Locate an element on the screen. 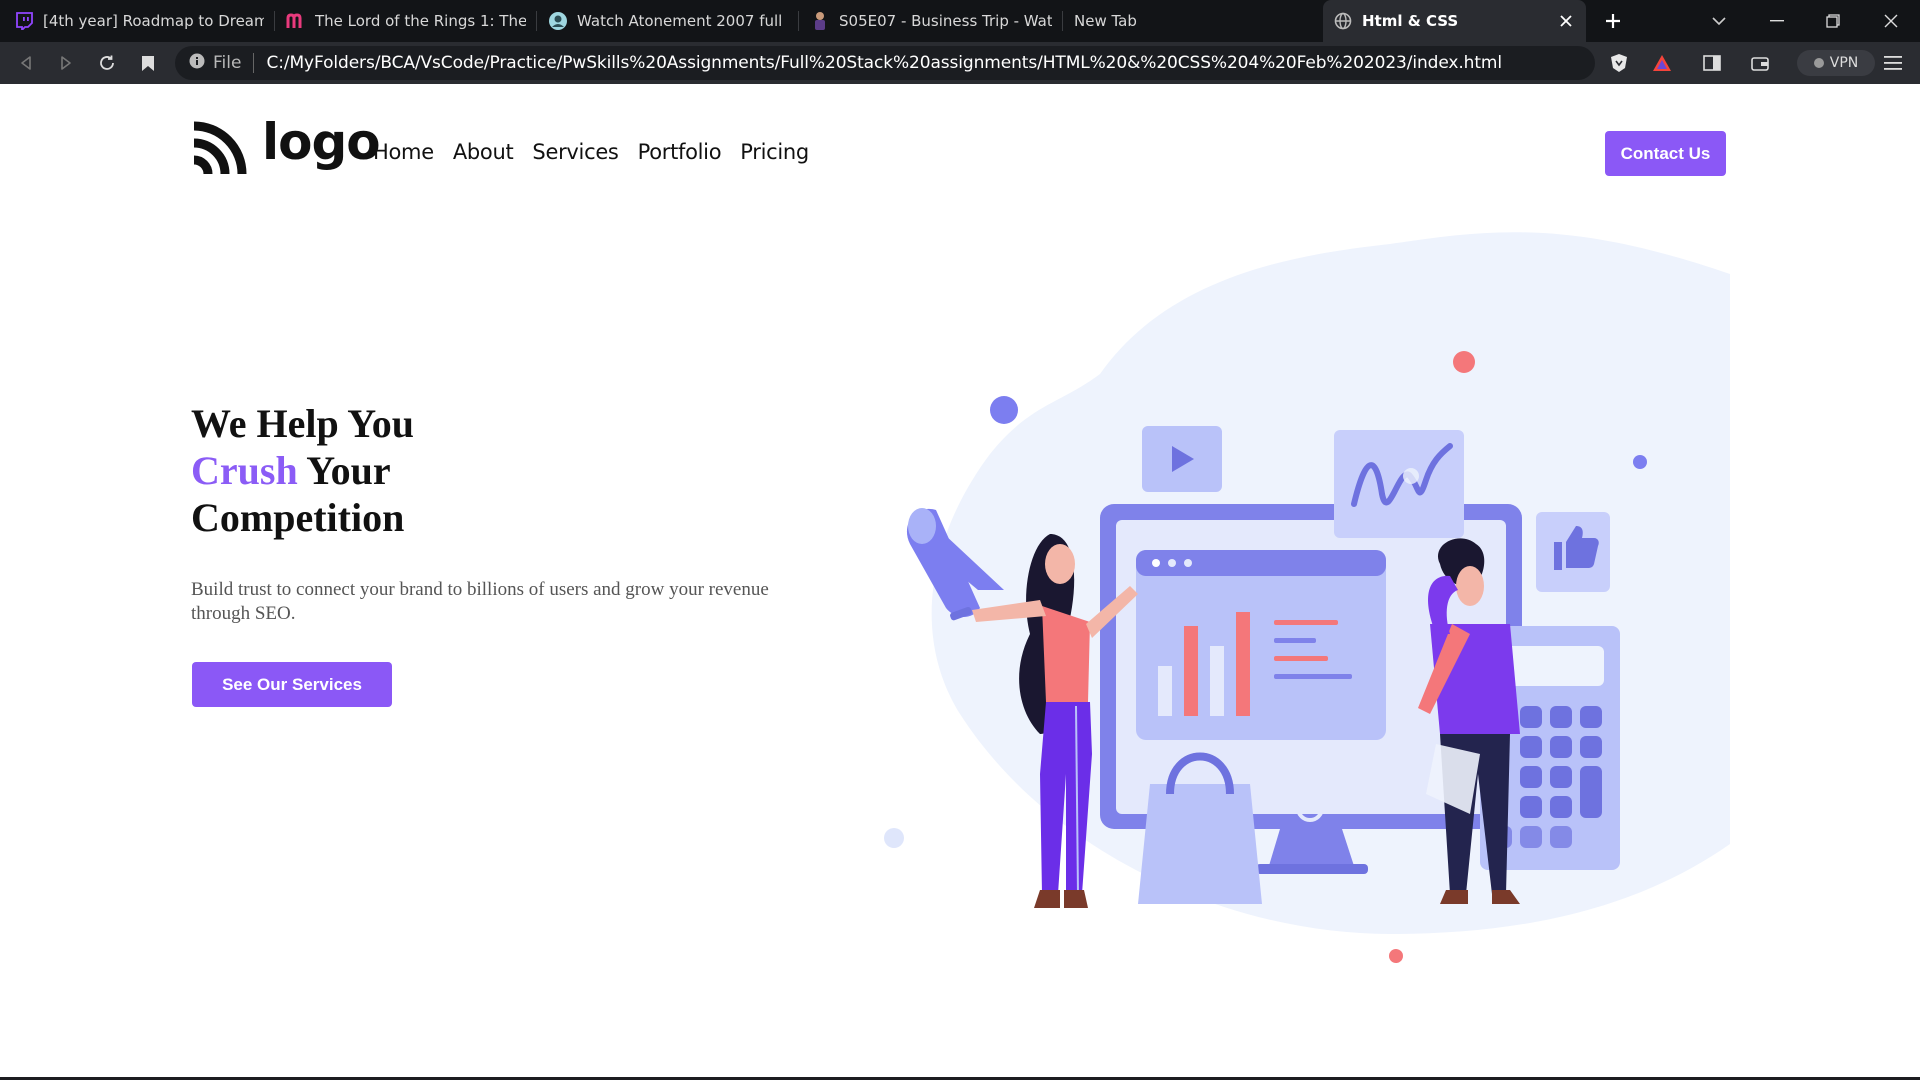  shopping-bag is located at coordinates (1200, 844).